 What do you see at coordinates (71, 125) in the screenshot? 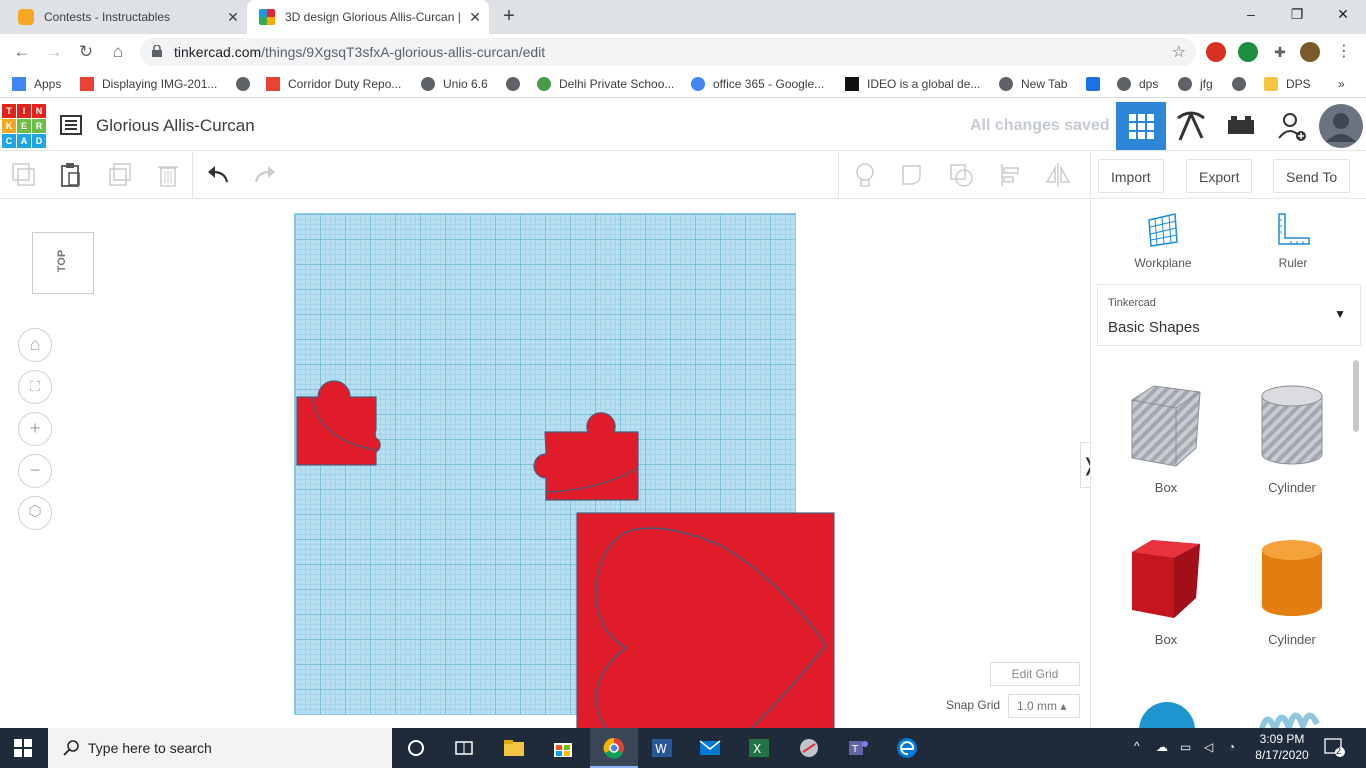
I see `design-list-icon` at bounding box center [71, 125].